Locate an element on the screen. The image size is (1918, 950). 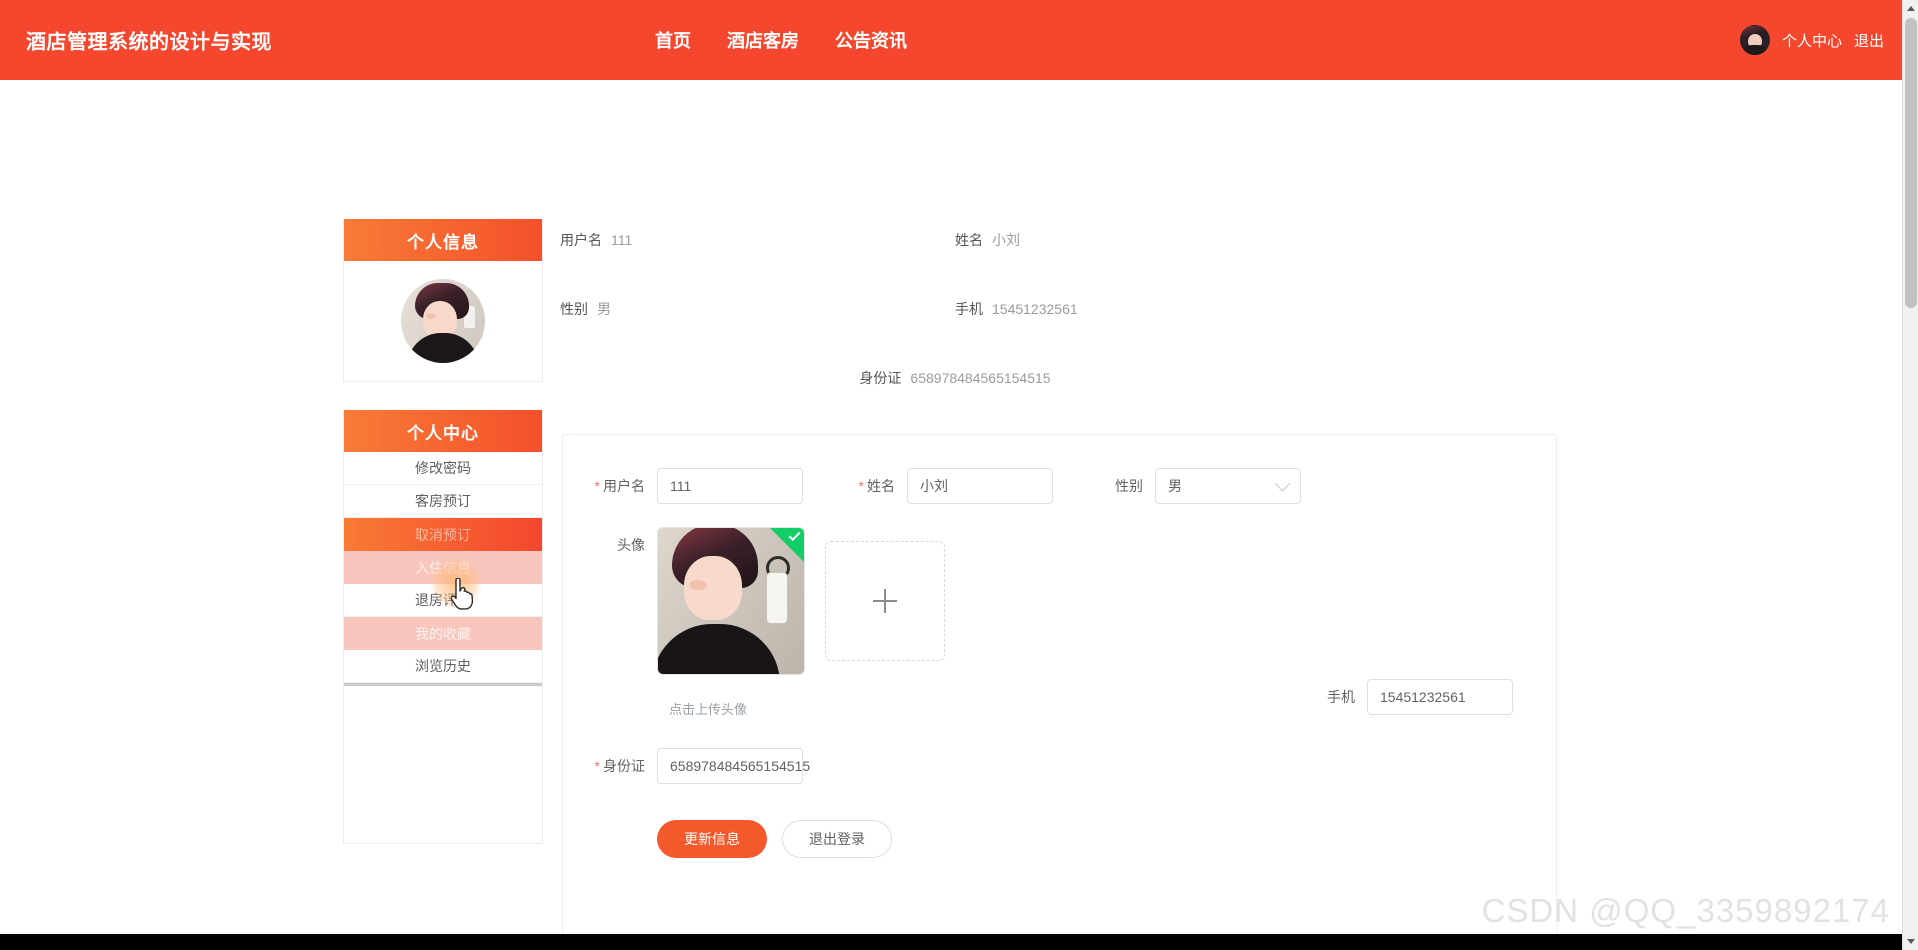
form-row-basic: * 用户名 111 * 姓名 小刘 性别 男 is located at coordinates (1059, 469).